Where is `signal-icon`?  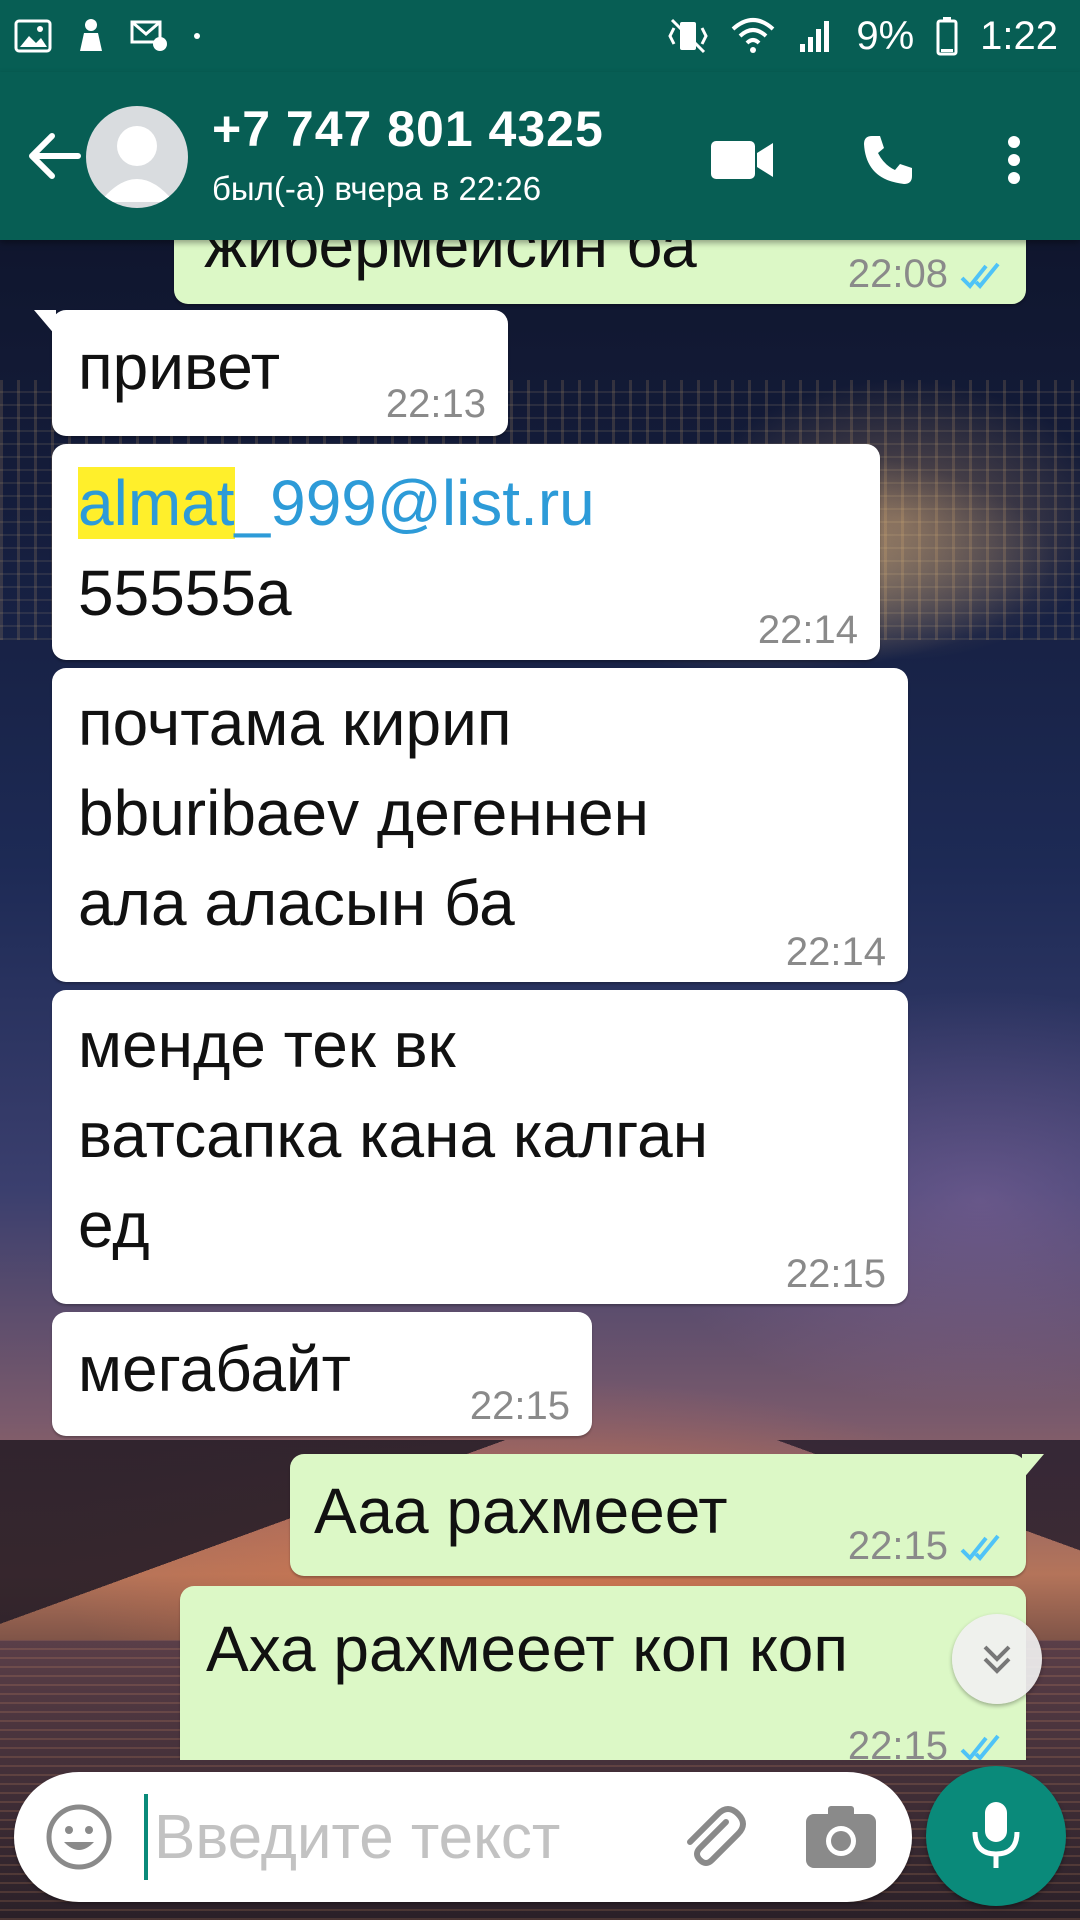
signal-icon is located at coordinates (816, 36).